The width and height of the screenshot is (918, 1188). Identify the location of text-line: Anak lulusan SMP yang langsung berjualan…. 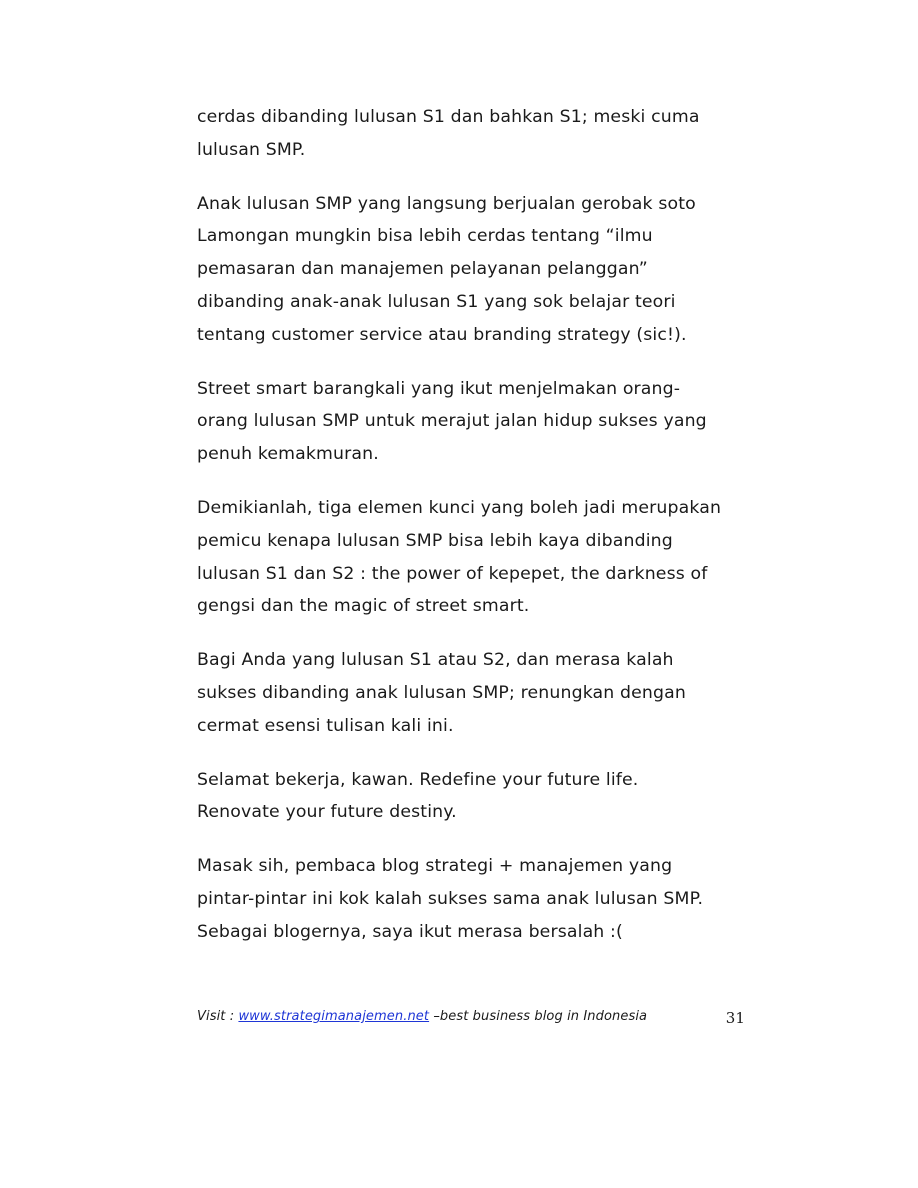
(446, 203).